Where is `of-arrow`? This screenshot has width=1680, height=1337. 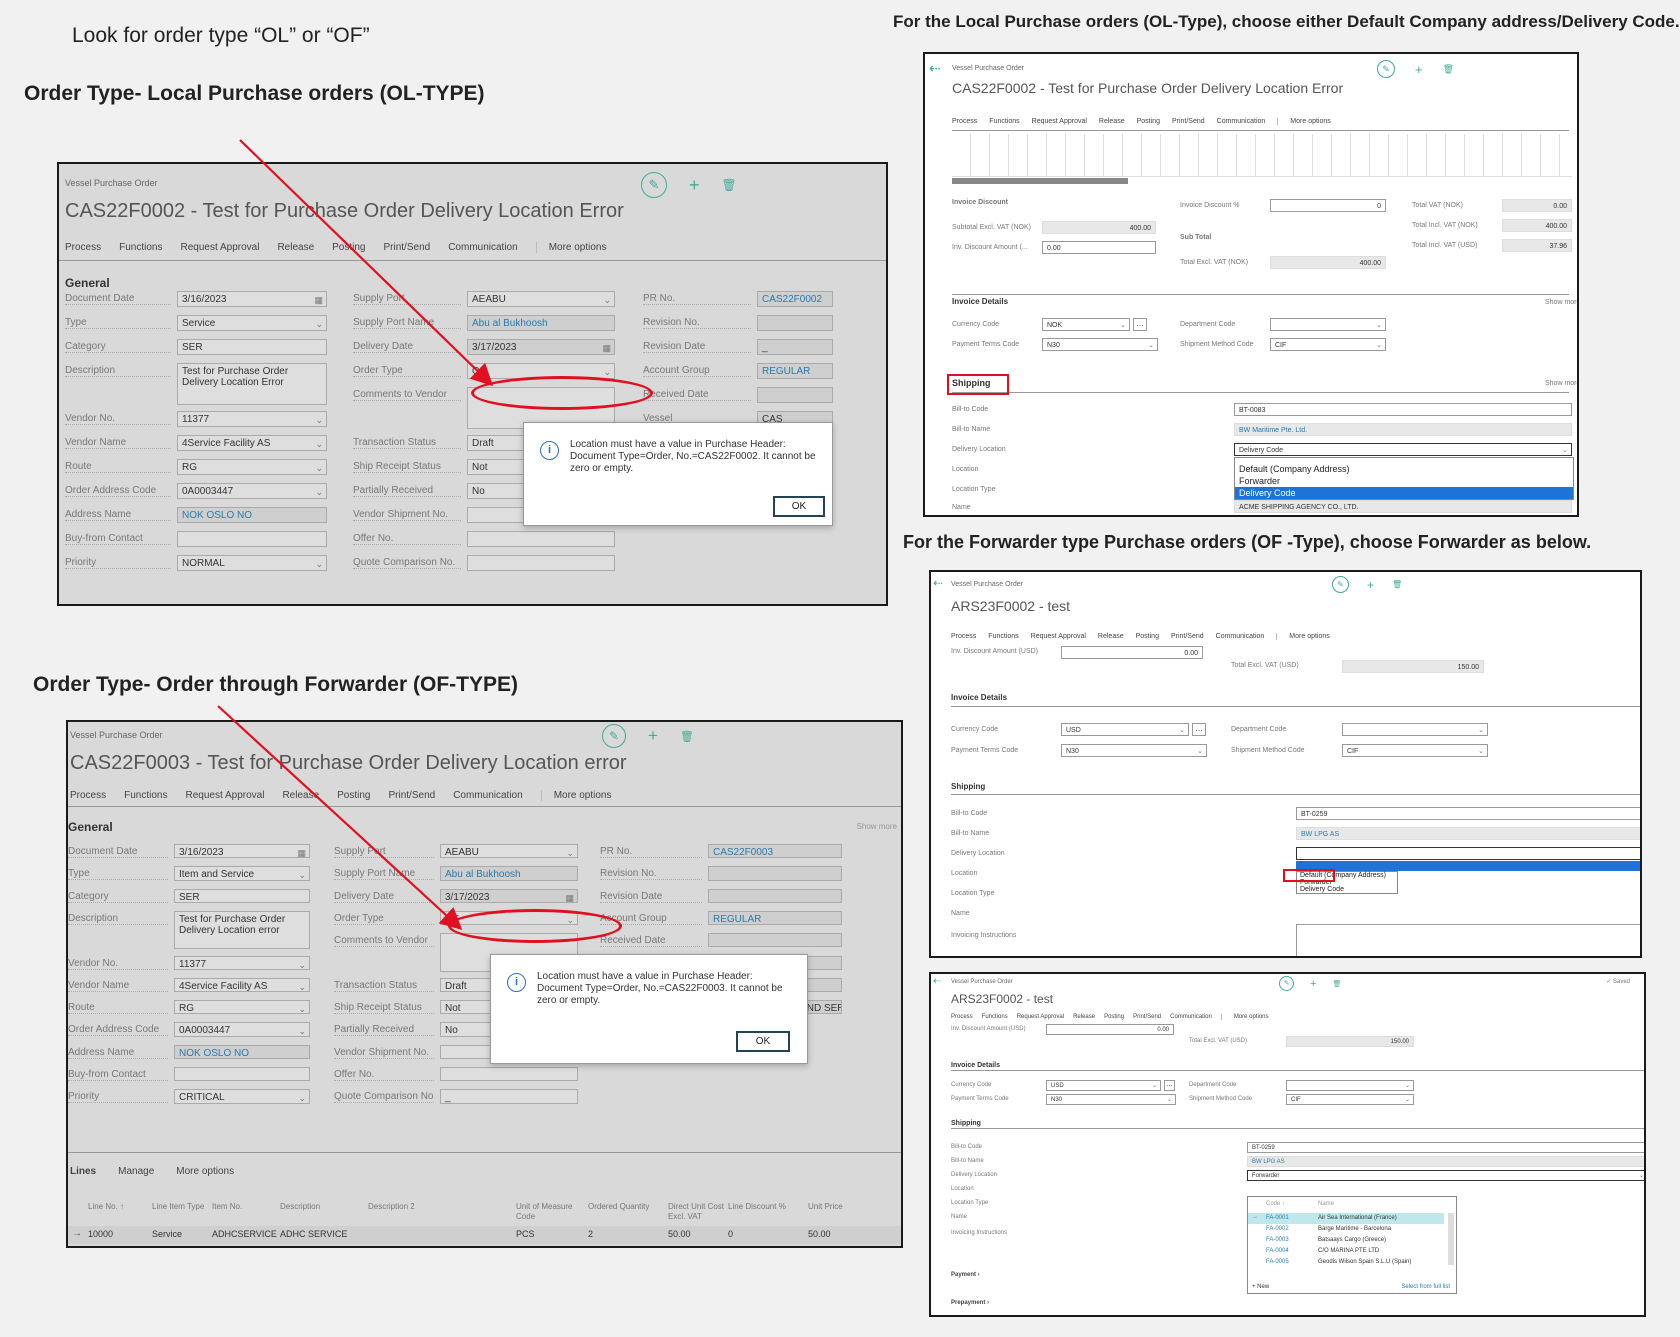
of-arrow is located at coordinates (340, 817).